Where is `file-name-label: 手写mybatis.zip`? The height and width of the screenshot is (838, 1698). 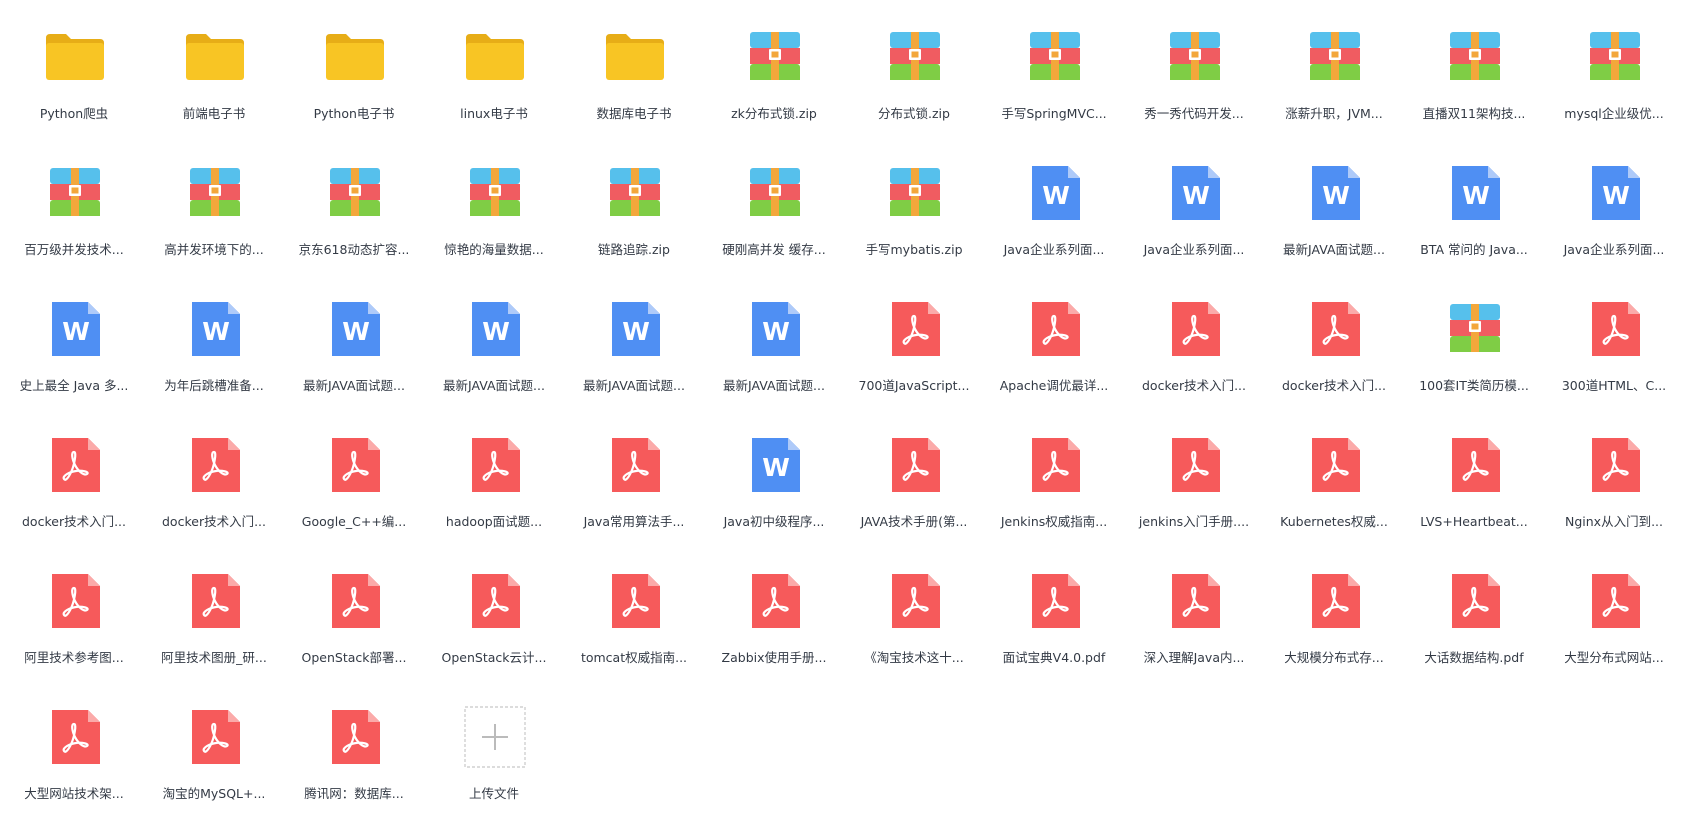 file-name-label: 手写mybatis.zip is located at coordinates (914, 249).